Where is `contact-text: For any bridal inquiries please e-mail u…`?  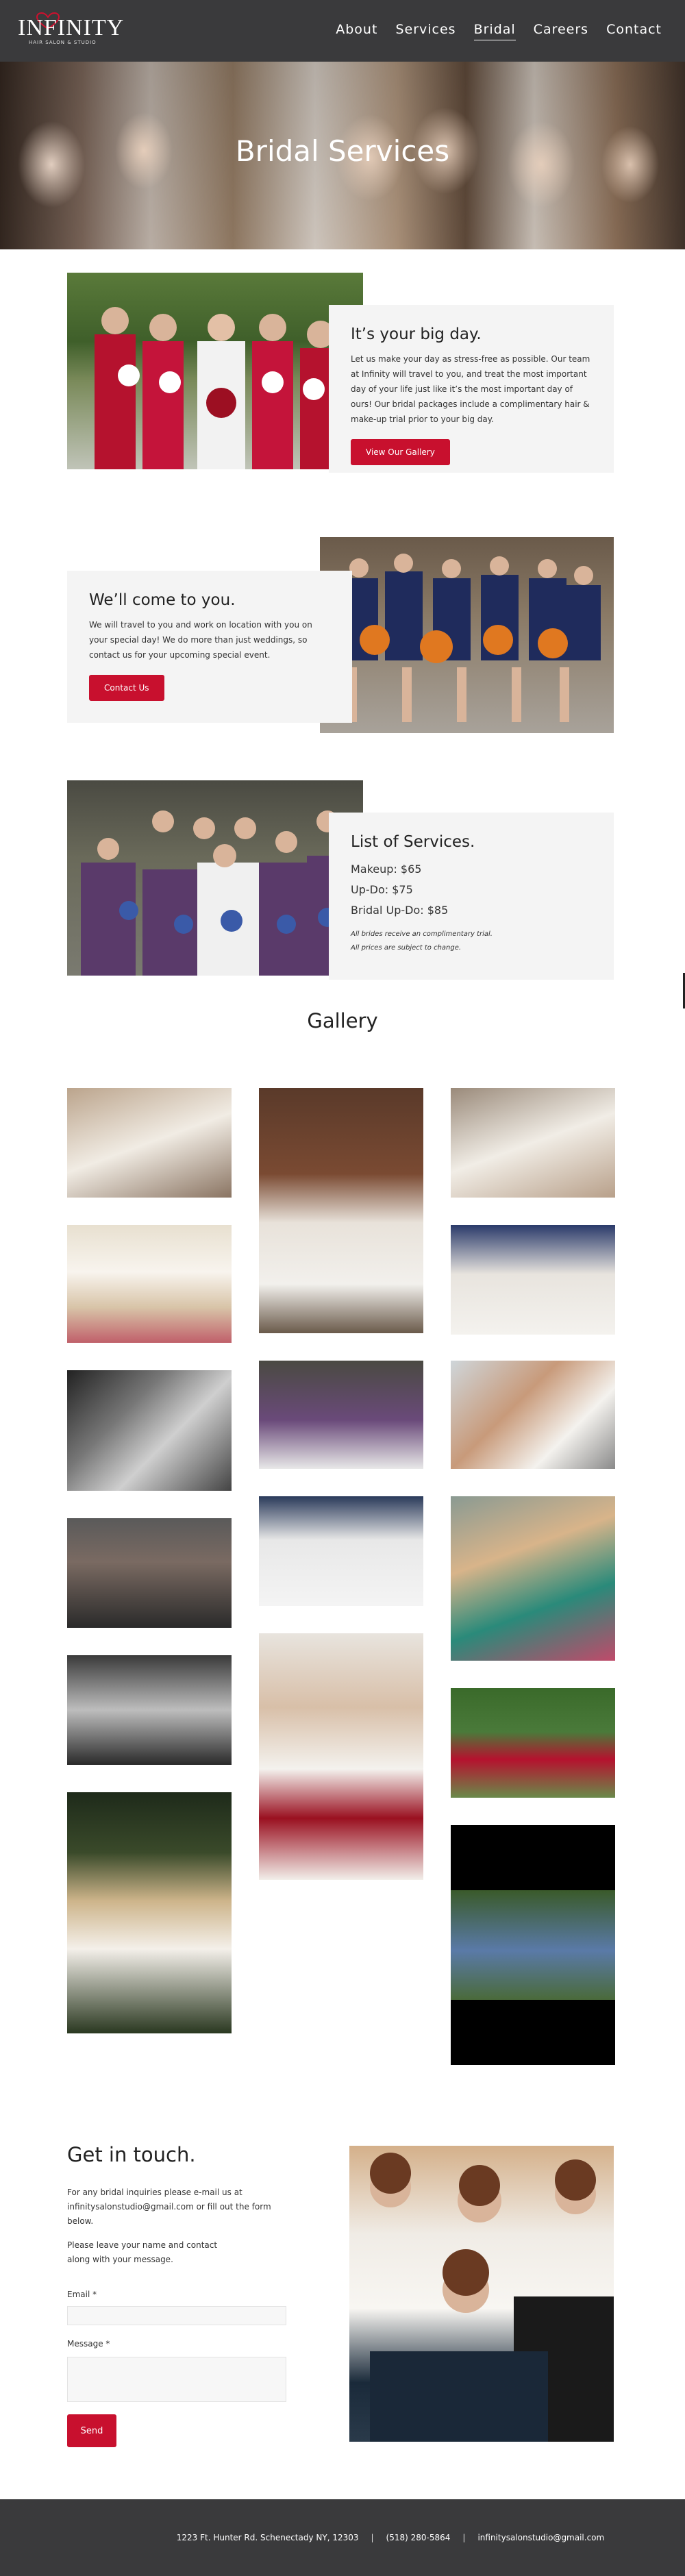
contact-text: For any bridal inquiries please e-mail u… is located at coordinates (180, 2226).